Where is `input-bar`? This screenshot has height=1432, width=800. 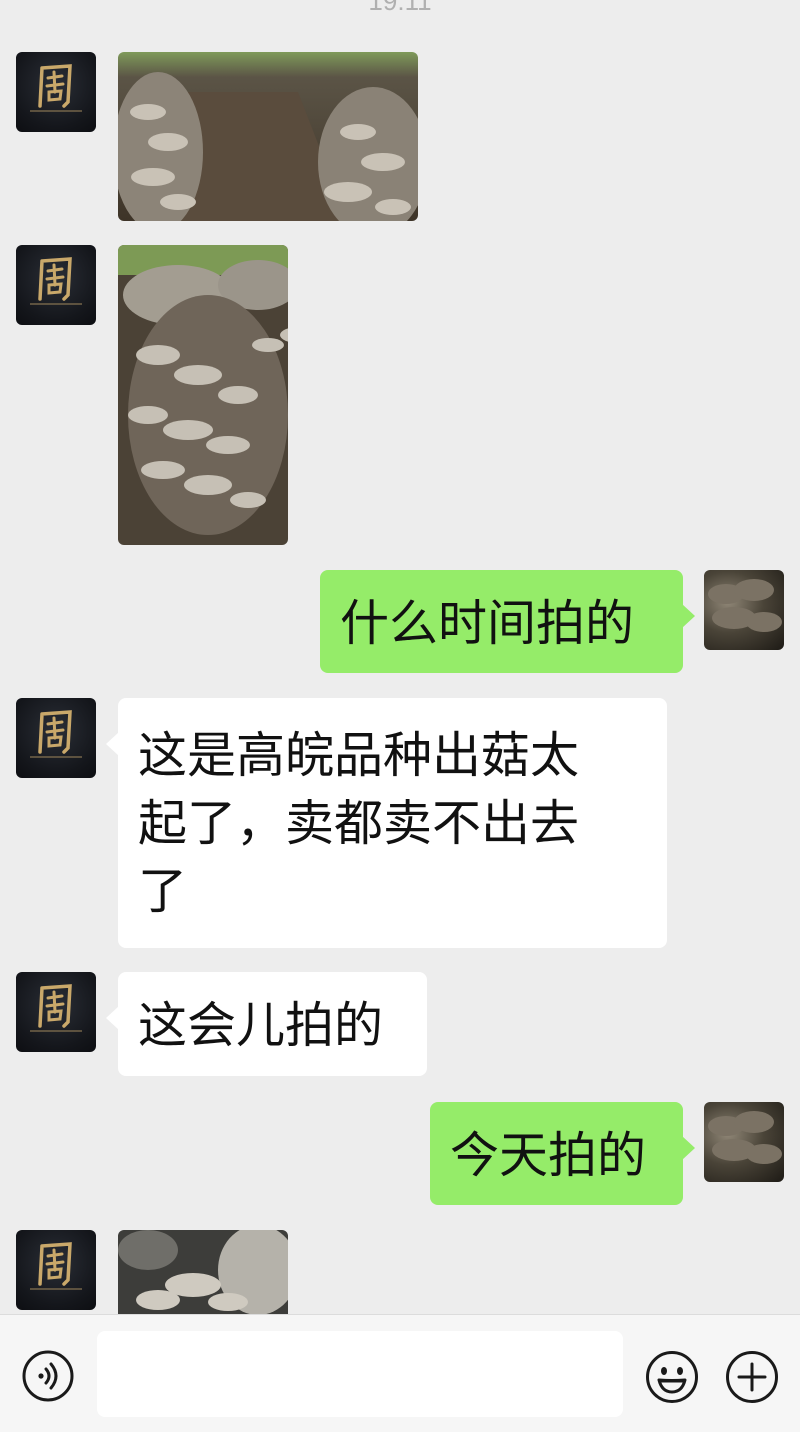
input-bar is located at coordinates (400, 1373).